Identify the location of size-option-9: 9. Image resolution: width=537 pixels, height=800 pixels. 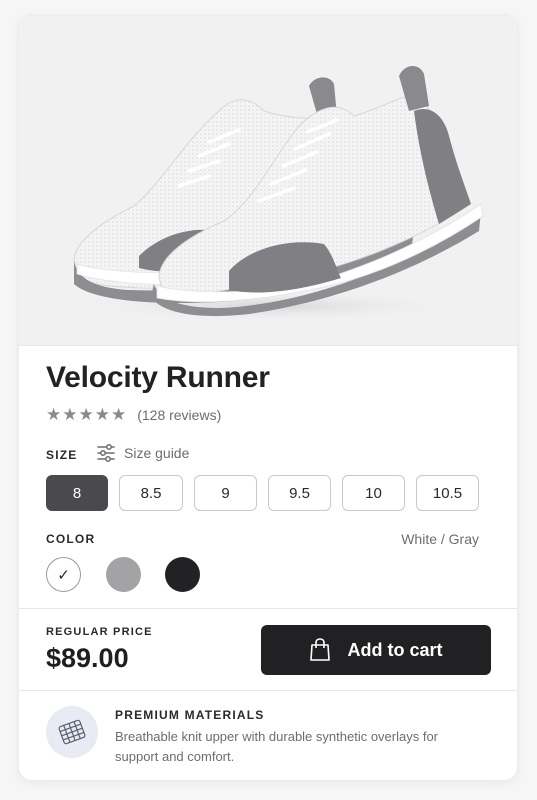
(225, 493).